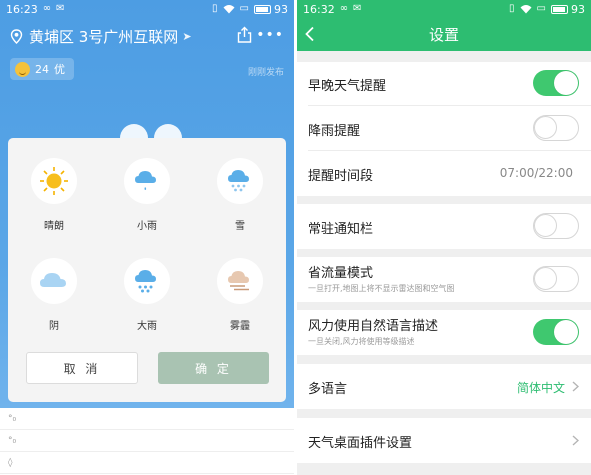 The image size is (591, 475). Describe the element at coordinates (59, 69) in the screenshot. I see `aqi-level: 优` at that location.